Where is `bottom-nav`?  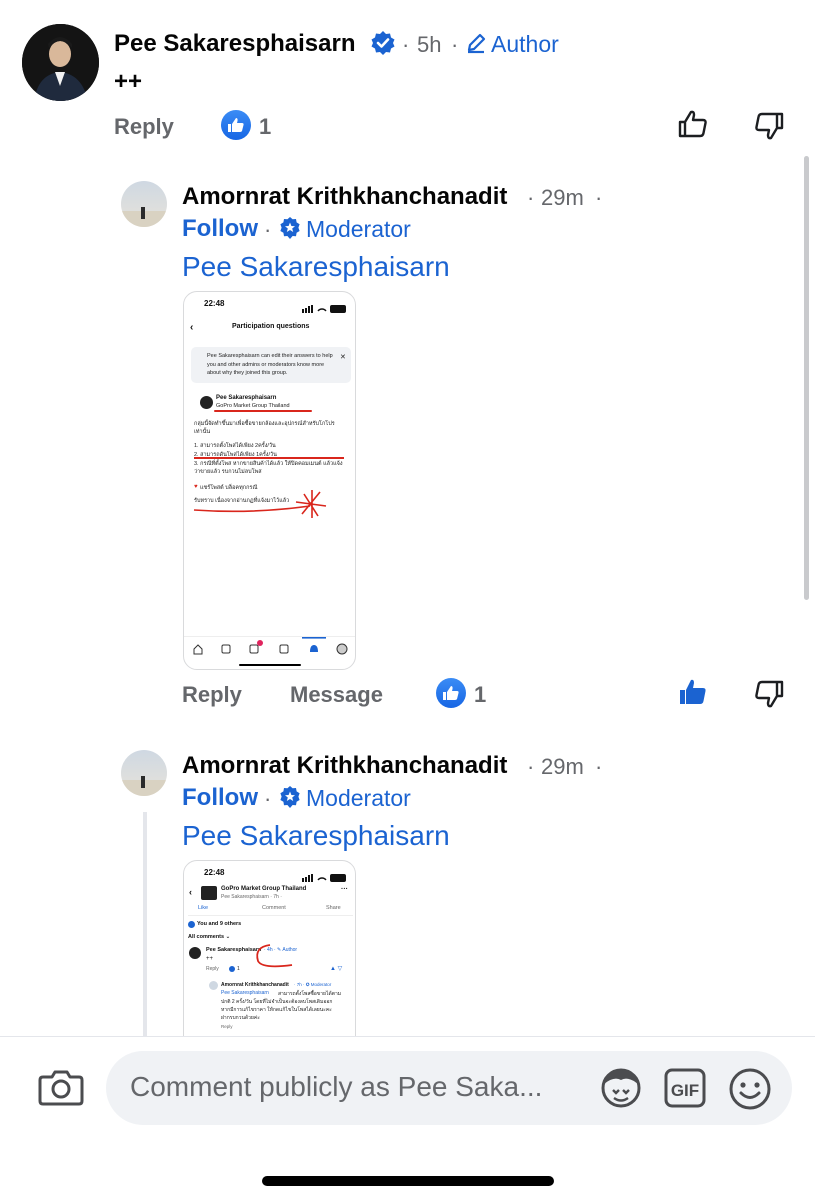
bottom-nav is located at coordinates (269, 646).